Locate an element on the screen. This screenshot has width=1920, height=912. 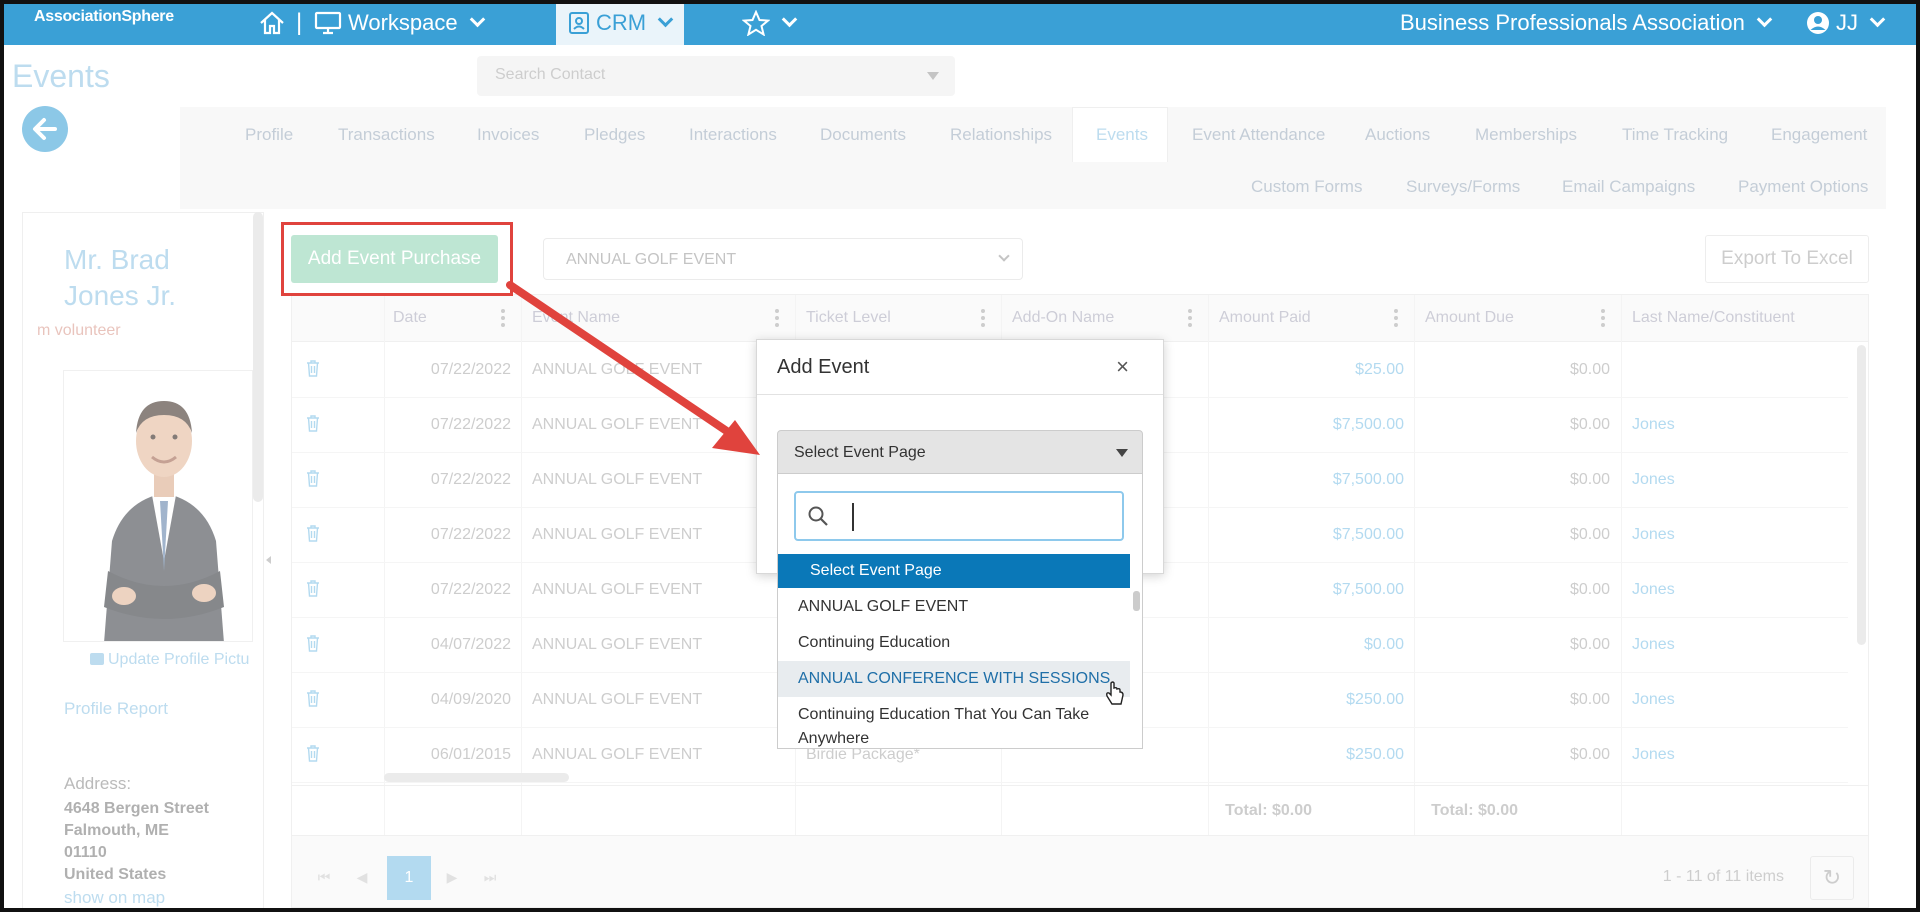
annotation-arrow is located at coordinates (633, 368).